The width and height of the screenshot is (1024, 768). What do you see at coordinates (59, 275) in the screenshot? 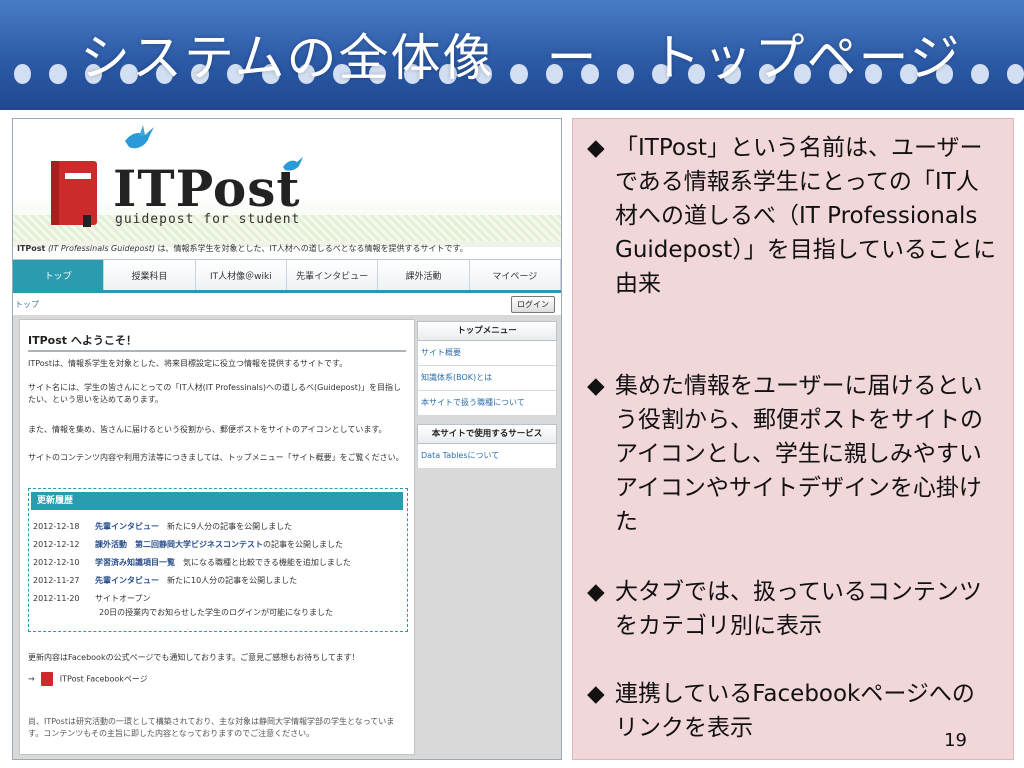
I see `tab-top: トップ` at bounding box center [59, 275].